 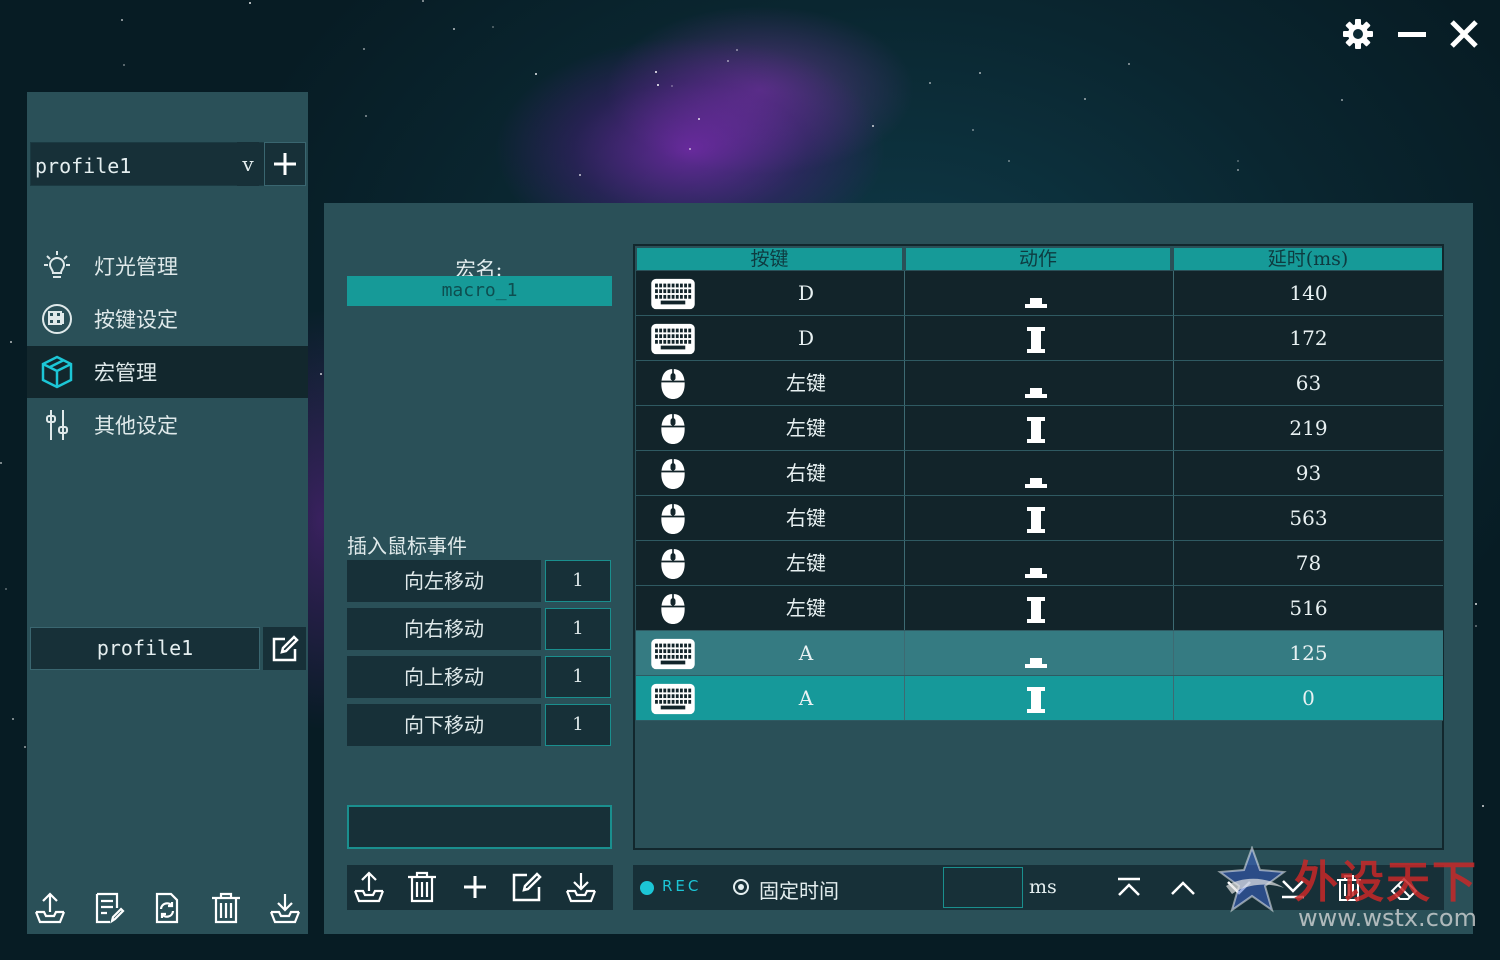 I want to click on row-delay: 219, so click(x=1308, y=428).